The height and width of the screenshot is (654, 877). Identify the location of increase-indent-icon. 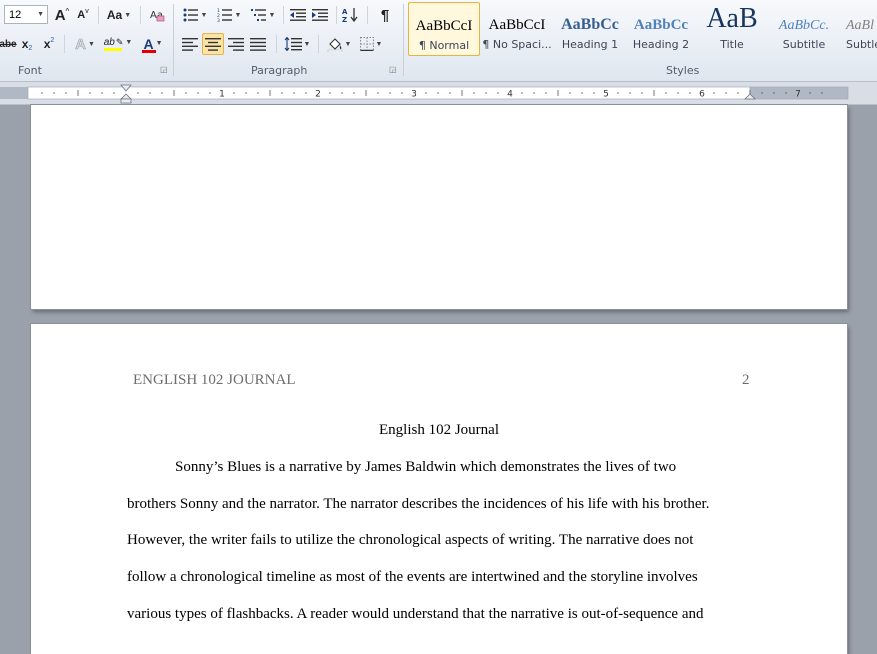
(320, 15).